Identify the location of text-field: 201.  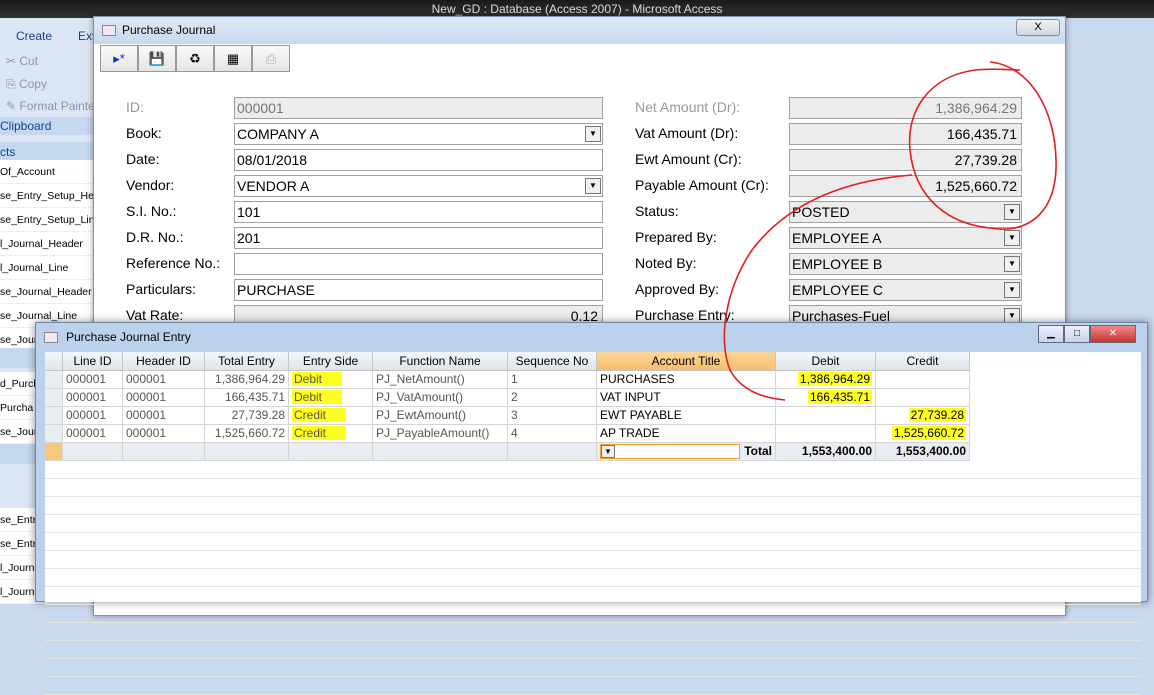
(418, 238).